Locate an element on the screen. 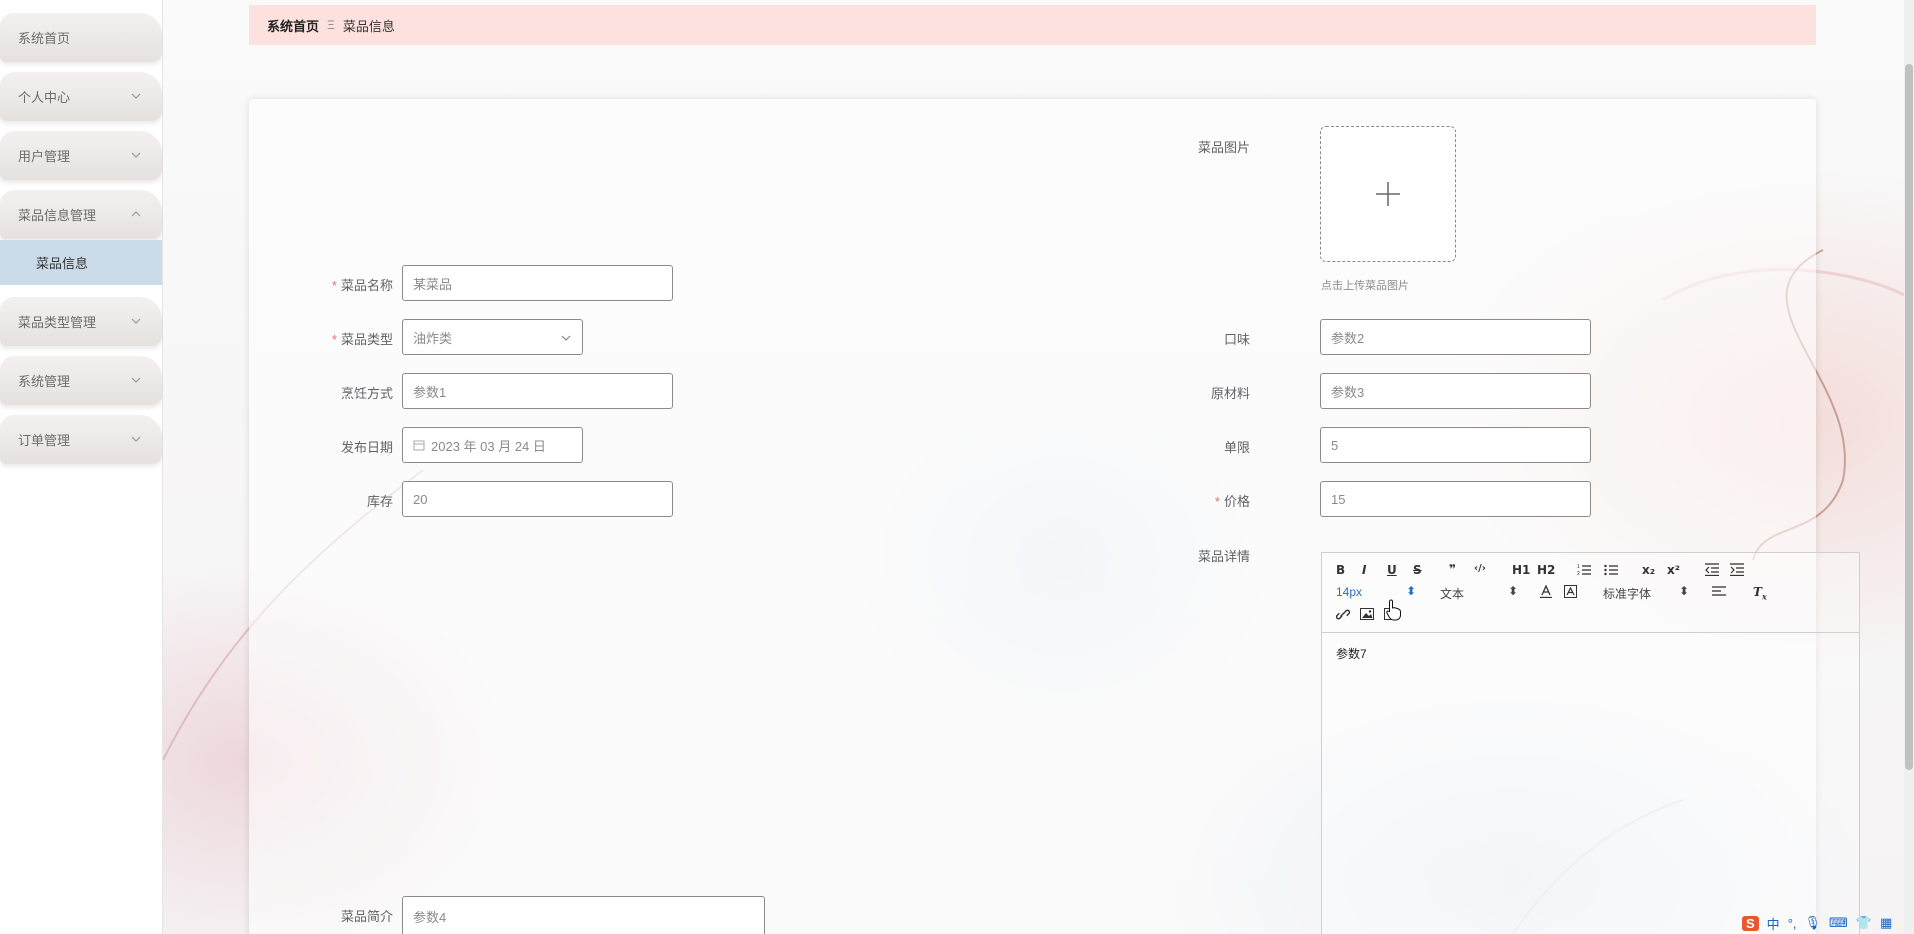  sogou-logo-icon: S is located at coordinates (1750, 923).